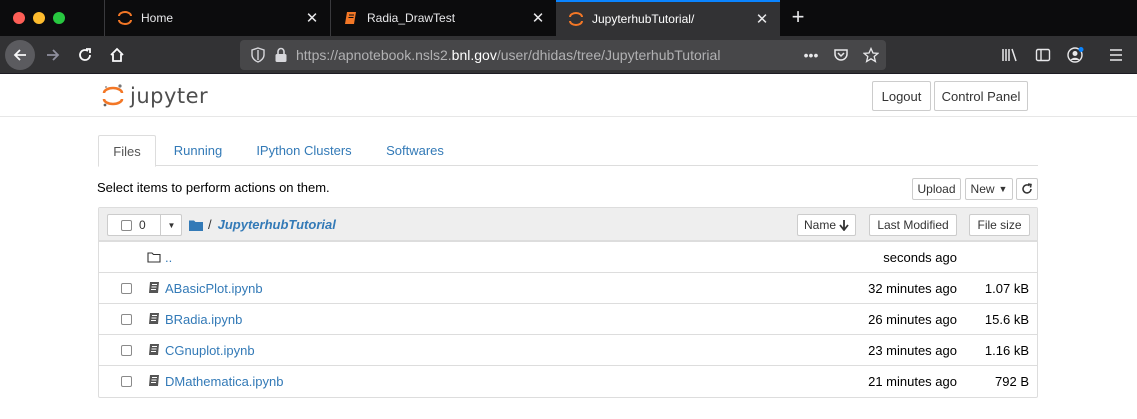  Describe the element at coordinates (210, 350) in the screenshot. I see `item-name-link: CGnuplot.ipynb` at that location.